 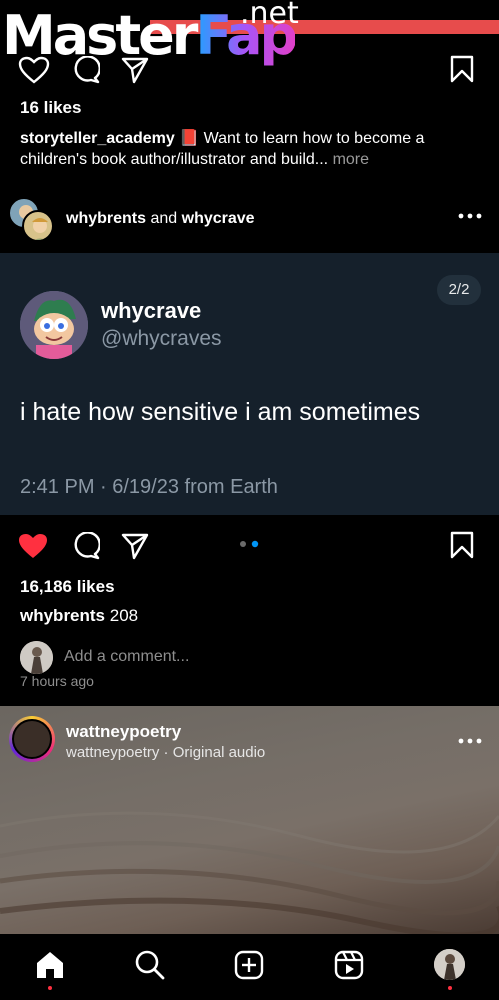 I want to click on collab-and: and, so click(x=164, y=218).